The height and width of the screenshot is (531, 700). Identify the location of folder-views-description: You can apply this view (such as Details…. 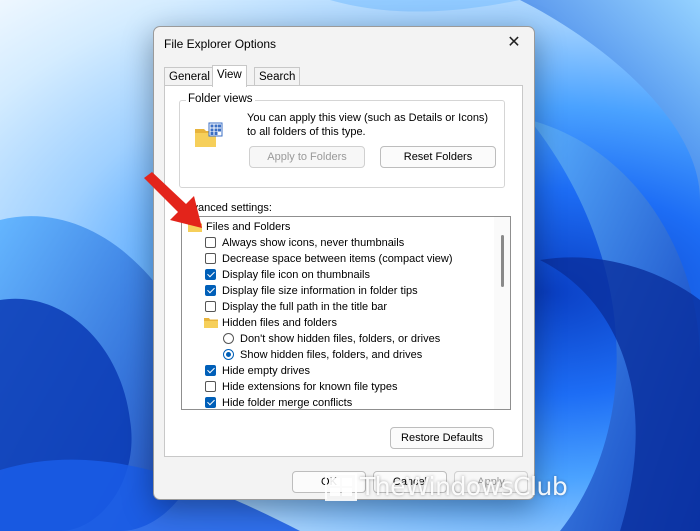
(368, 125).